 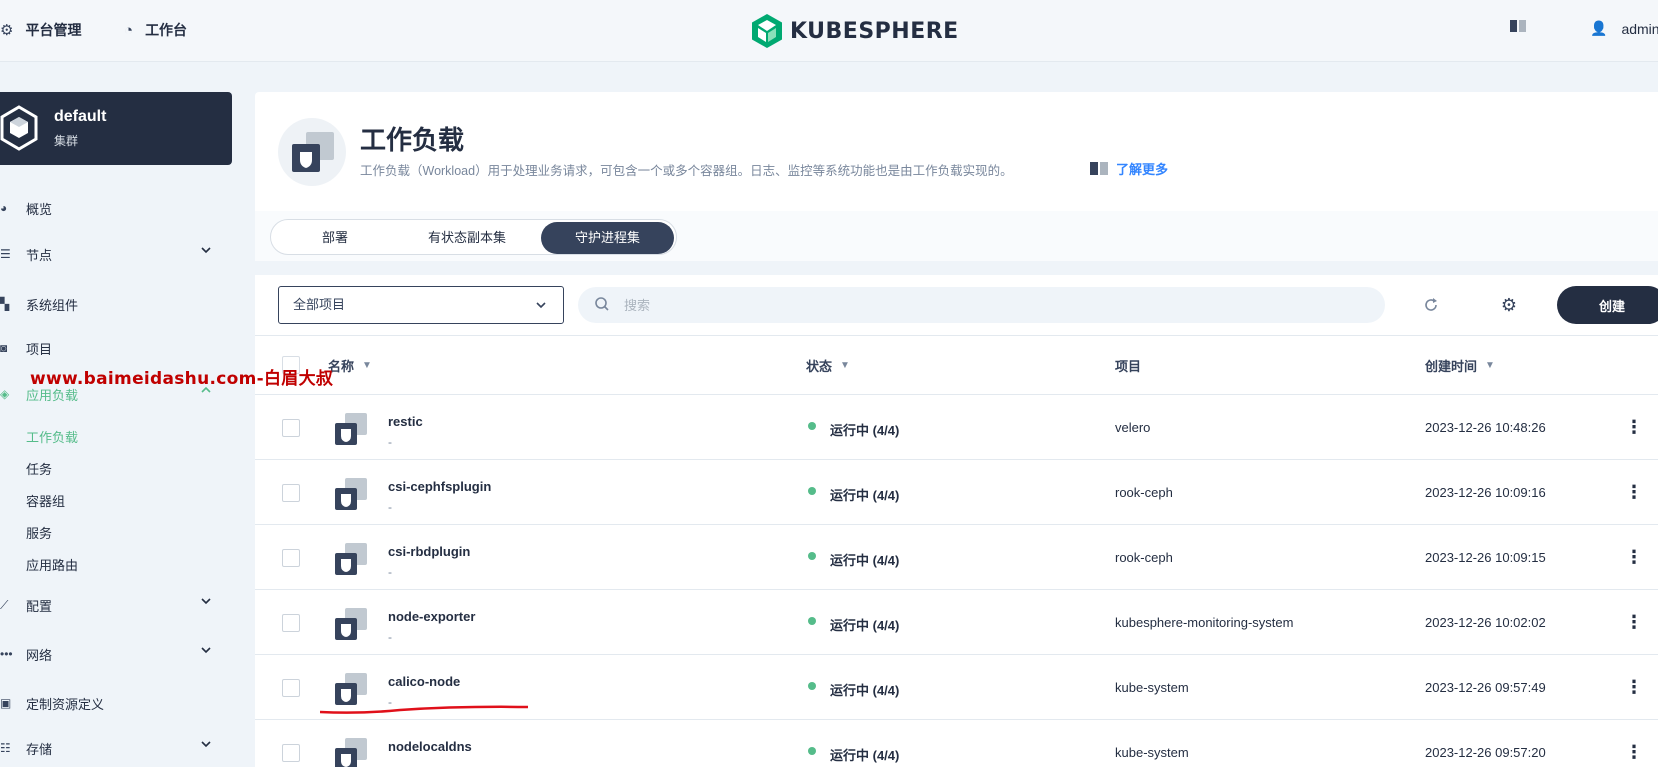 What do you see at coordinates (116, 208) in the screenshot?
I see `sidebar-item-overview: ◕ 概览` at bounding box center [116, 208].